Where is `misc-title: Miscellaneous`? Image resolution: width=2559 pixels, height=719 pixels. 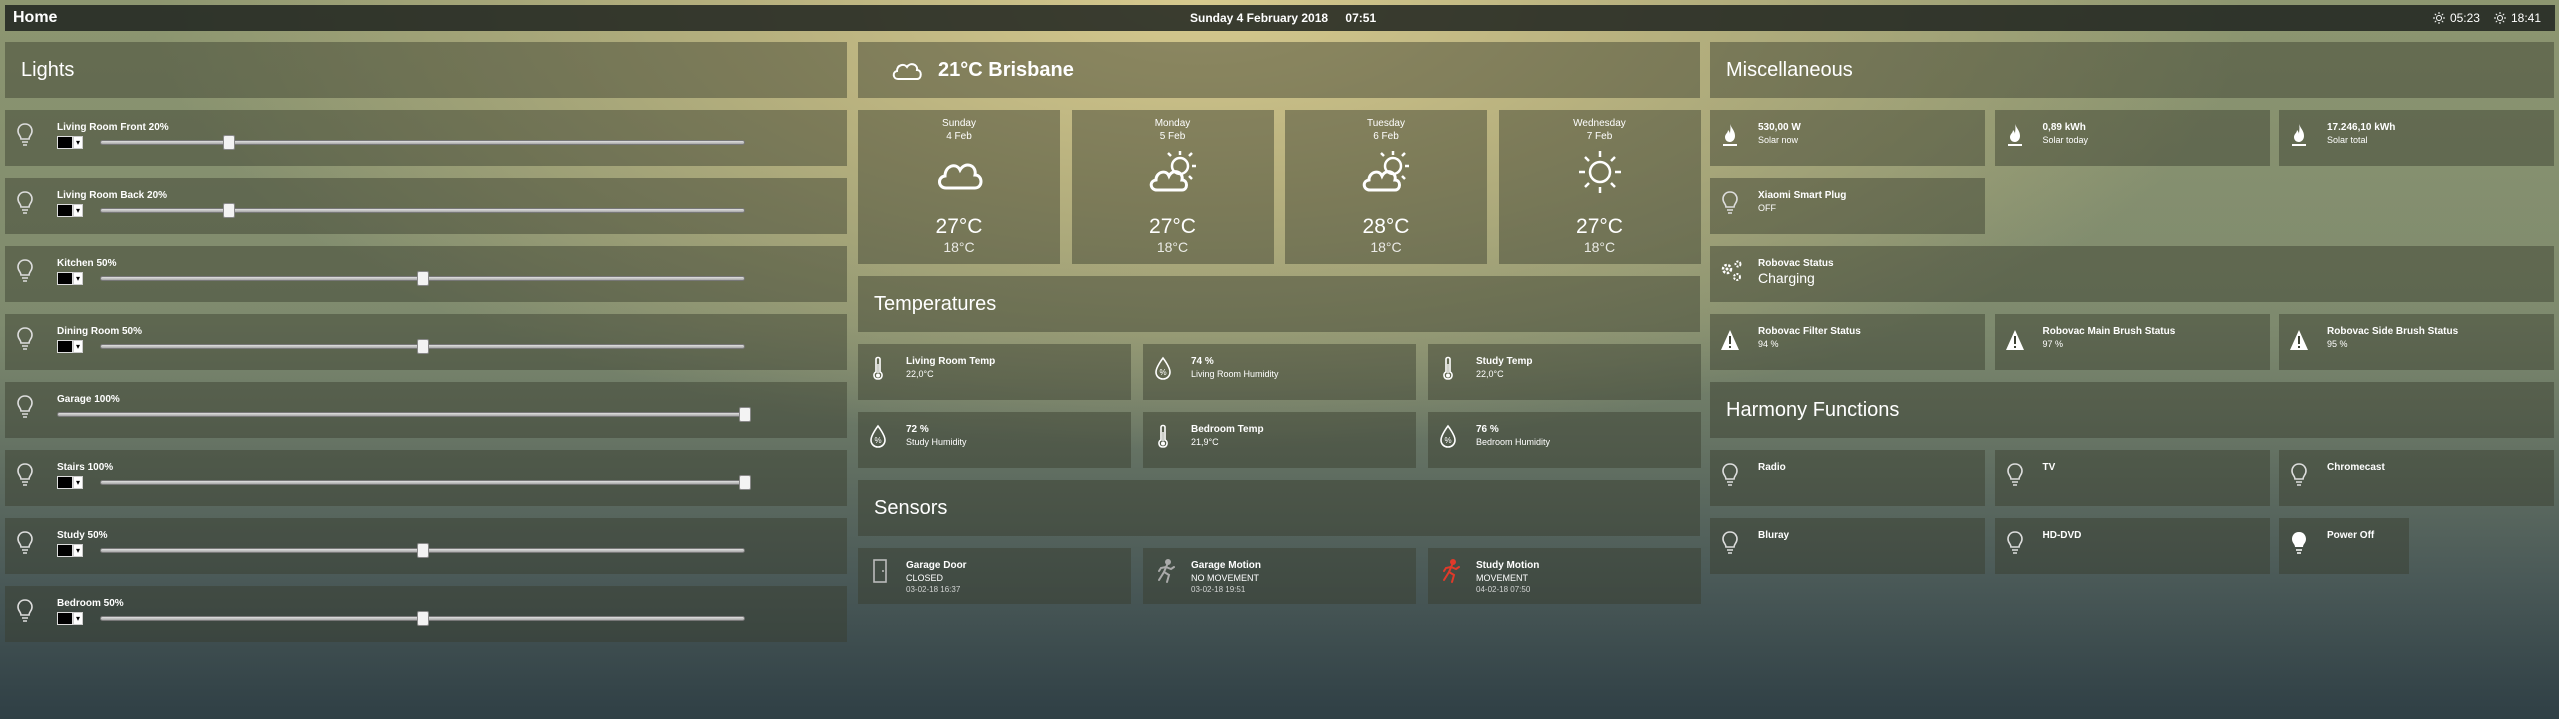
misc-title: Miscellaneous is located at coordinates (1789, 69).